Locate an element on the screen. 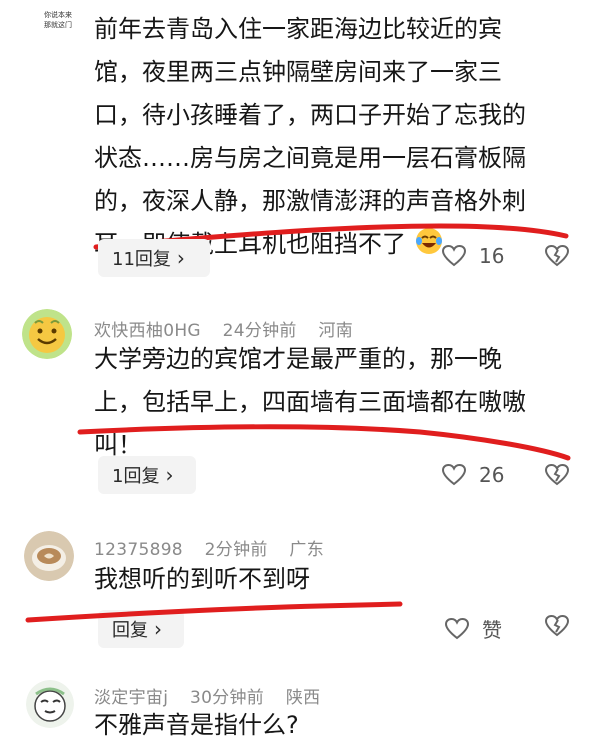  comment-1-line-5: 的，夜深人静，那激情澎湃的声音格外刺 is located at coordinates (310, 201).